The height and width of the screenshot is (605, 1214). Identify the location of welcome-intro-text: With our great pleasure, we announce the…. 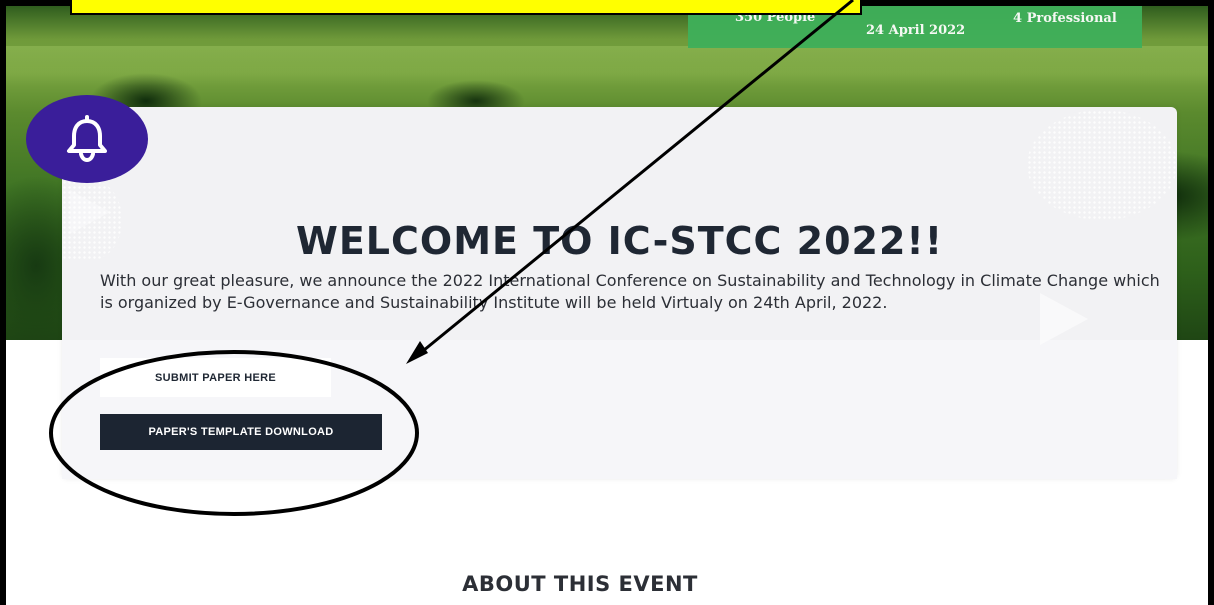
(630, 291).